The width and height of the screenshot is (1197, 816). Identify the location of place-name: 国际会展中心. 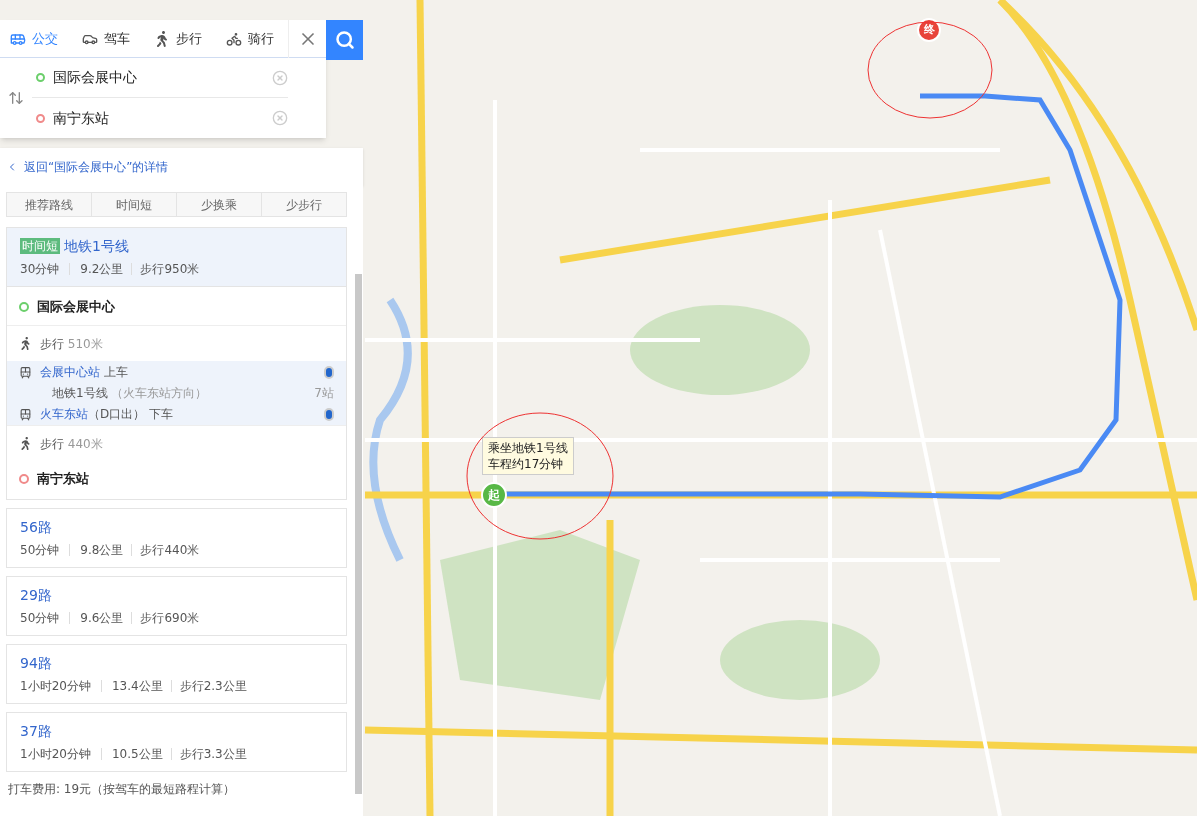
(76, 307).